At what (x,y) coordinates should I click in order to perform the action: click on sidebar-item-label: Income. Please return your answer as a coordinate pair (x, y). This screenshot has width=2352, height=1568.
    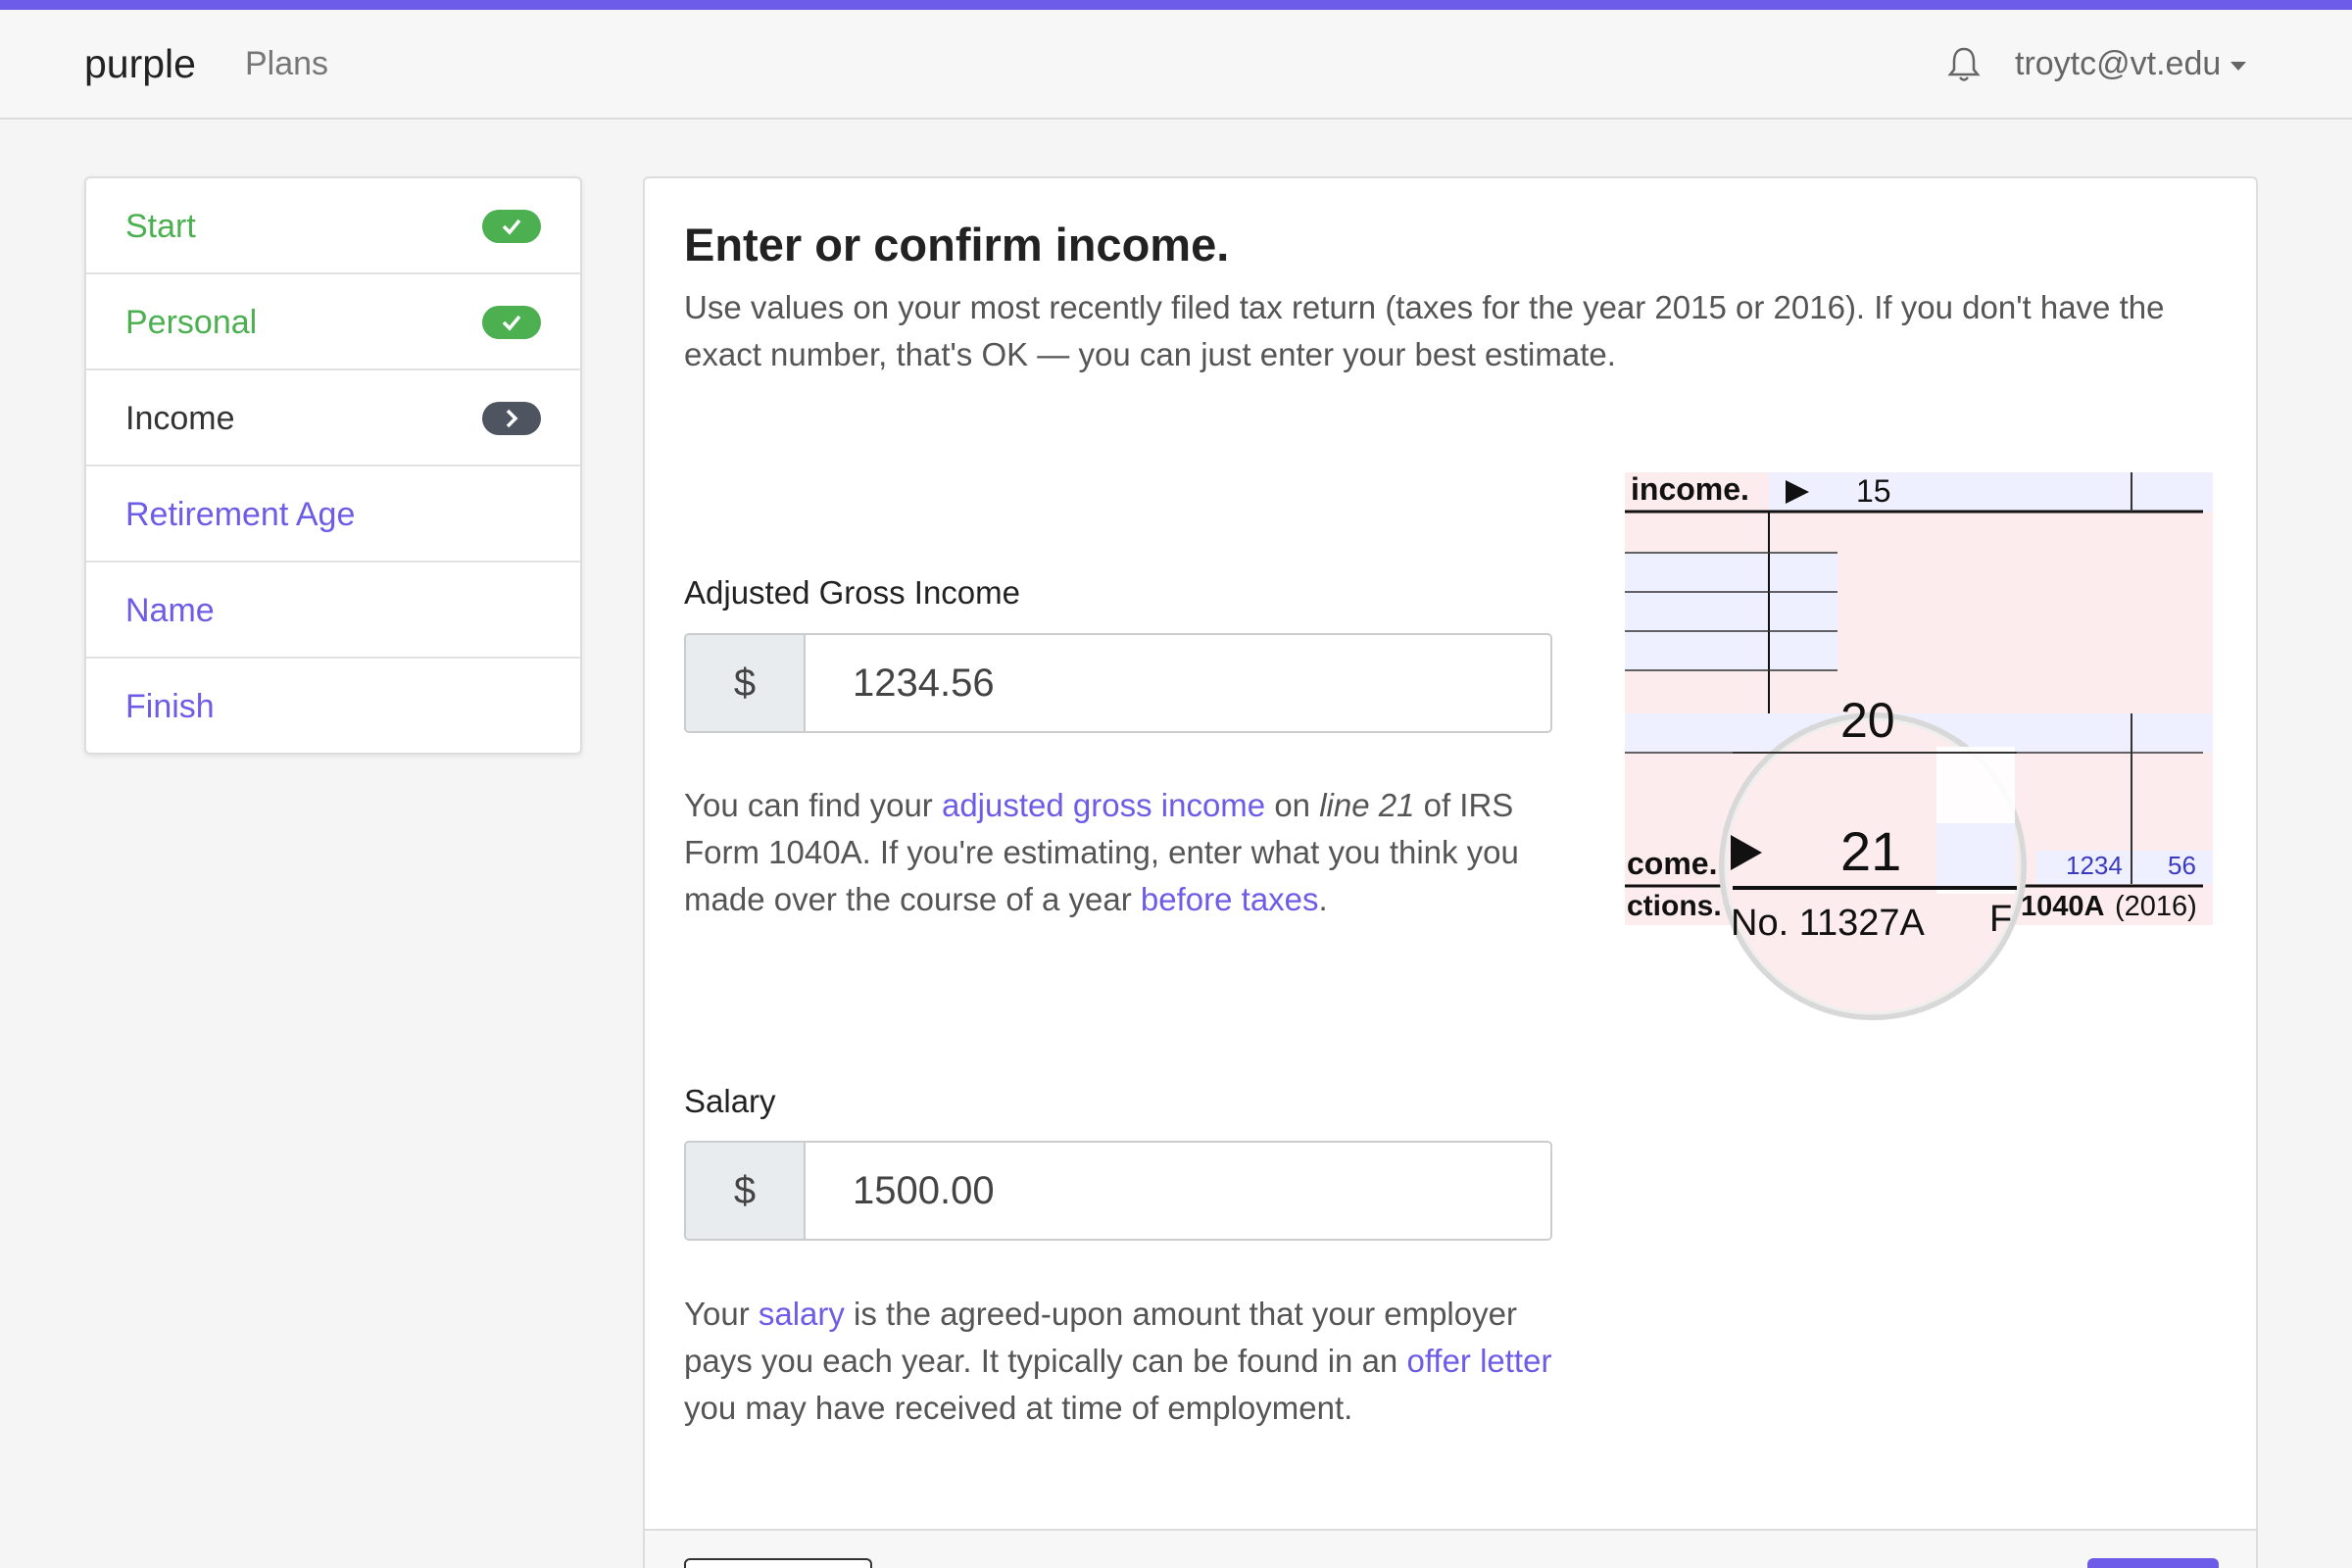
    Looking at the image, I should click on (180, 418).